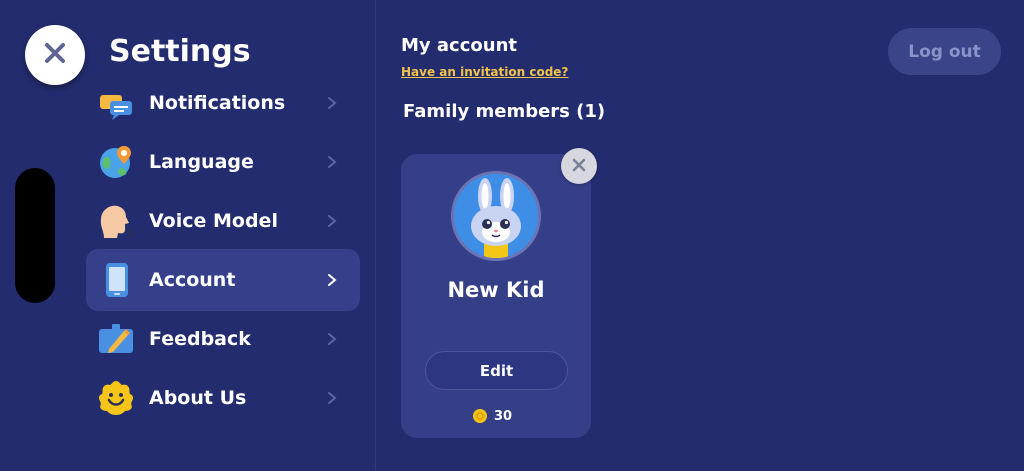 The width and height of the screenshot is (1024, 471). What do you see at coordinates (116, 280) in the screenshot?
I see `phone-icon` at bounding box center [116, 280].